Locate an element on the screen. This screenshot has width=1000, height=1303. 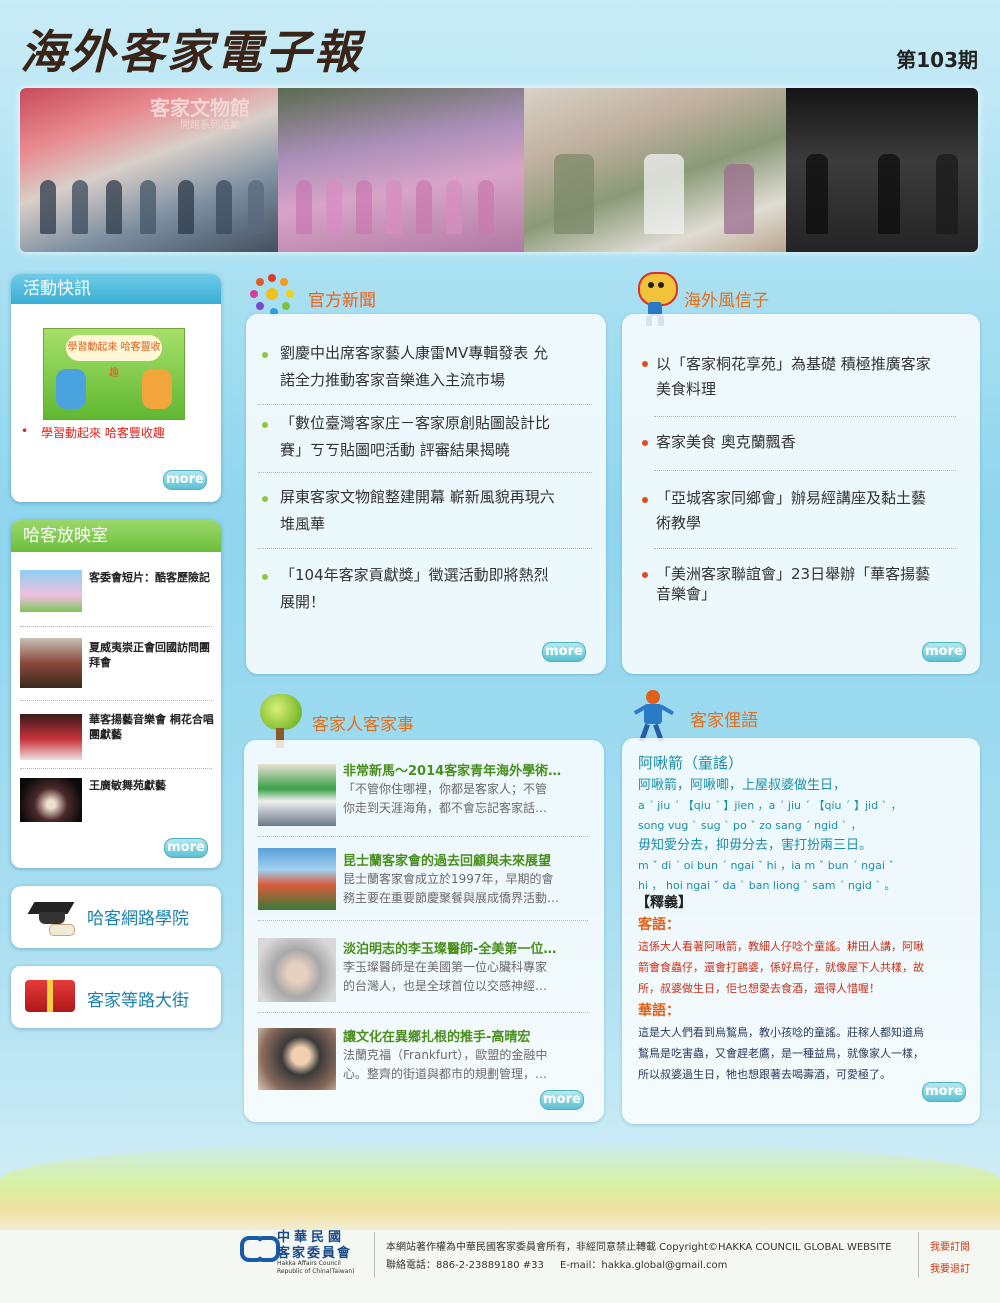
academy-link-card: 哈客網路學院 is located at coordinates (116, 917).